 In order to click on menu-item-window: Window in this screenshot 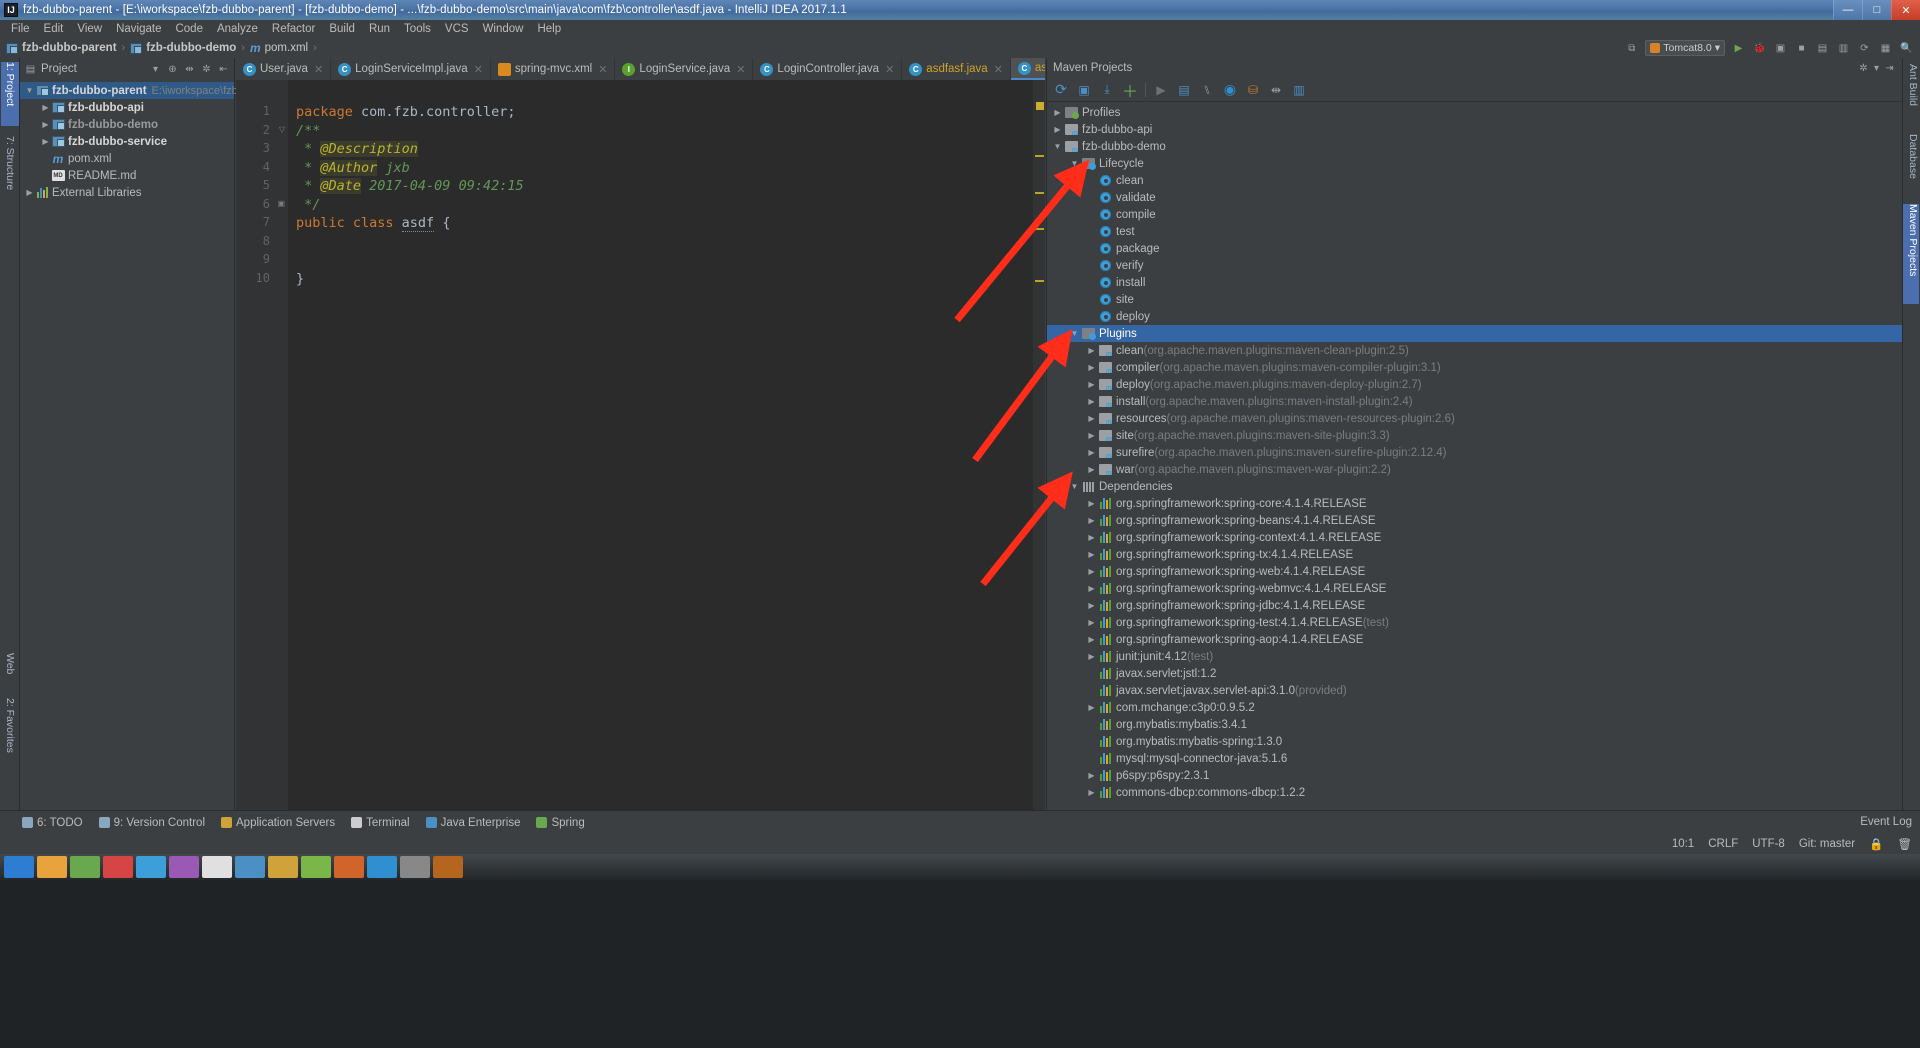, I will do `click(503, 29)`.